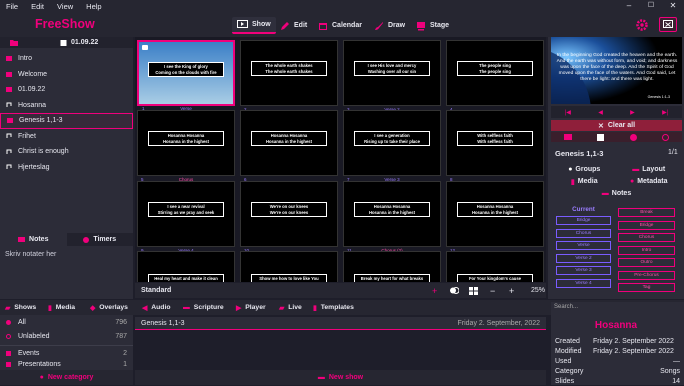  Describe the element at coordinates (649, 169) in the screenshot. I see `tab-layout: ▬ Layout` at that location.